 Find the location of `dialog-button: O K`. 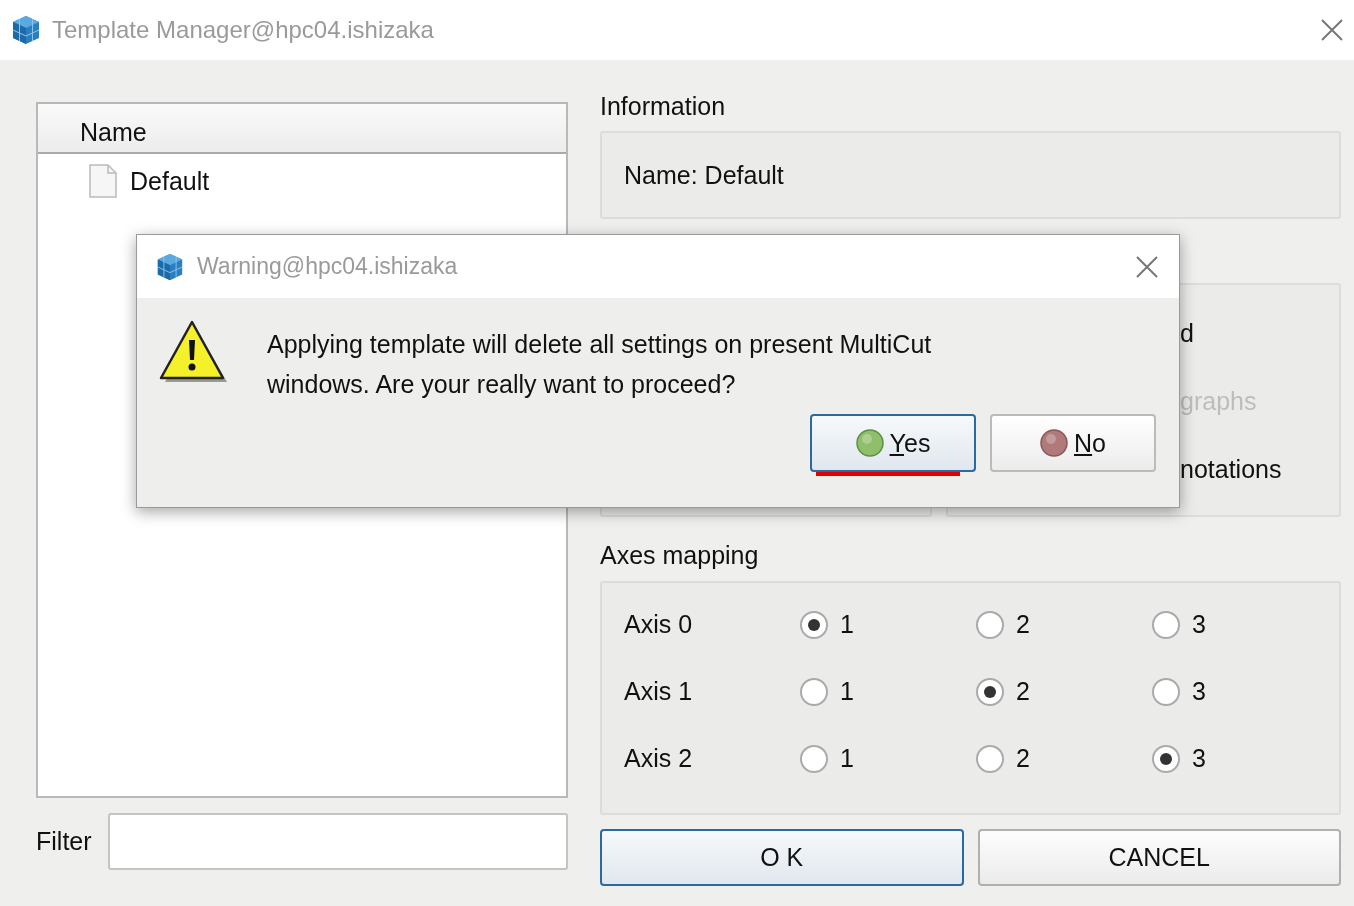

dialog-button: O K is located at coordinates (782, 857).